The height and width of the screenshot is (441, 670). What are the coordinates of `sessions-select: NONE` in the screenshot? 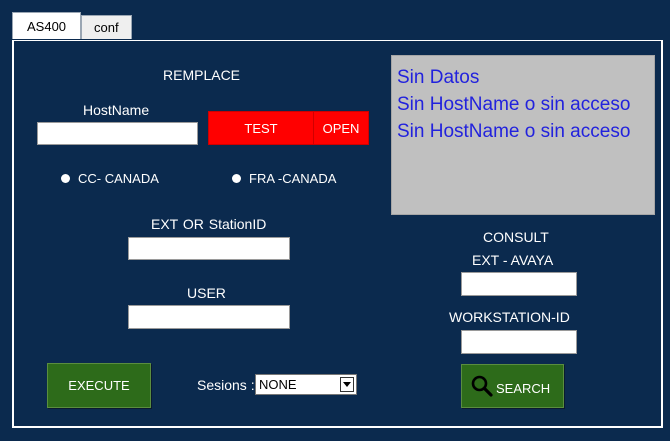 It's located at (306, 384).